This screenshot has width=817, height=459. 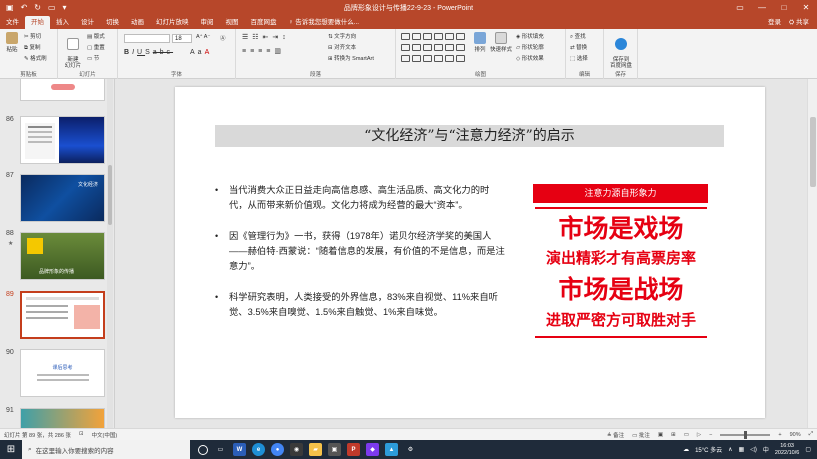 I want to click on spellcheck-icon: ⊡, so click(x=81, y=435).